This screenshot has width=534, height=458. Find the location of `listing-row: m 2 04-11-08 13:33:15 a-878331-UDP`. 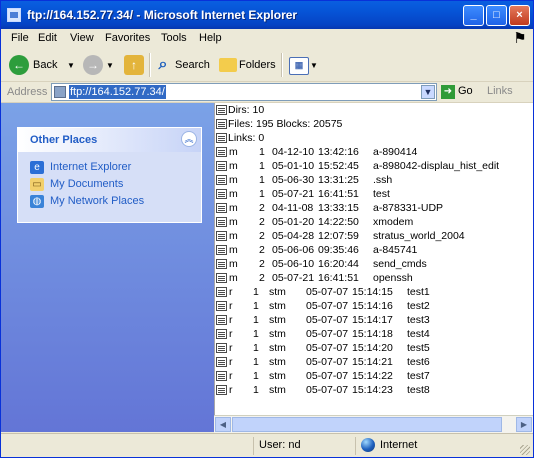

listing-row: m 2 04-11-08 13:33:15 a-878331-UDP is located at coordinates (374, 208).